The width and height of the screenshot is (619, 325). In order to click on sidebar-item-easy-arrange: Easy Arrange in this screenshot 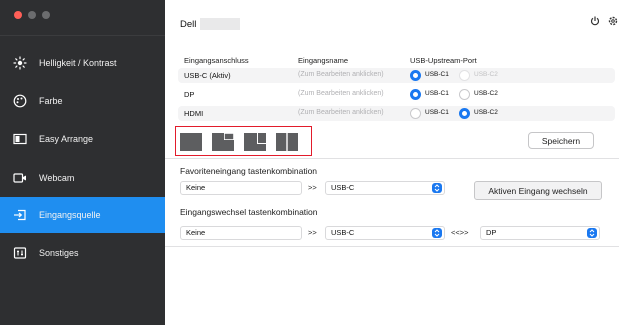, I will do `click(82, 139)`.